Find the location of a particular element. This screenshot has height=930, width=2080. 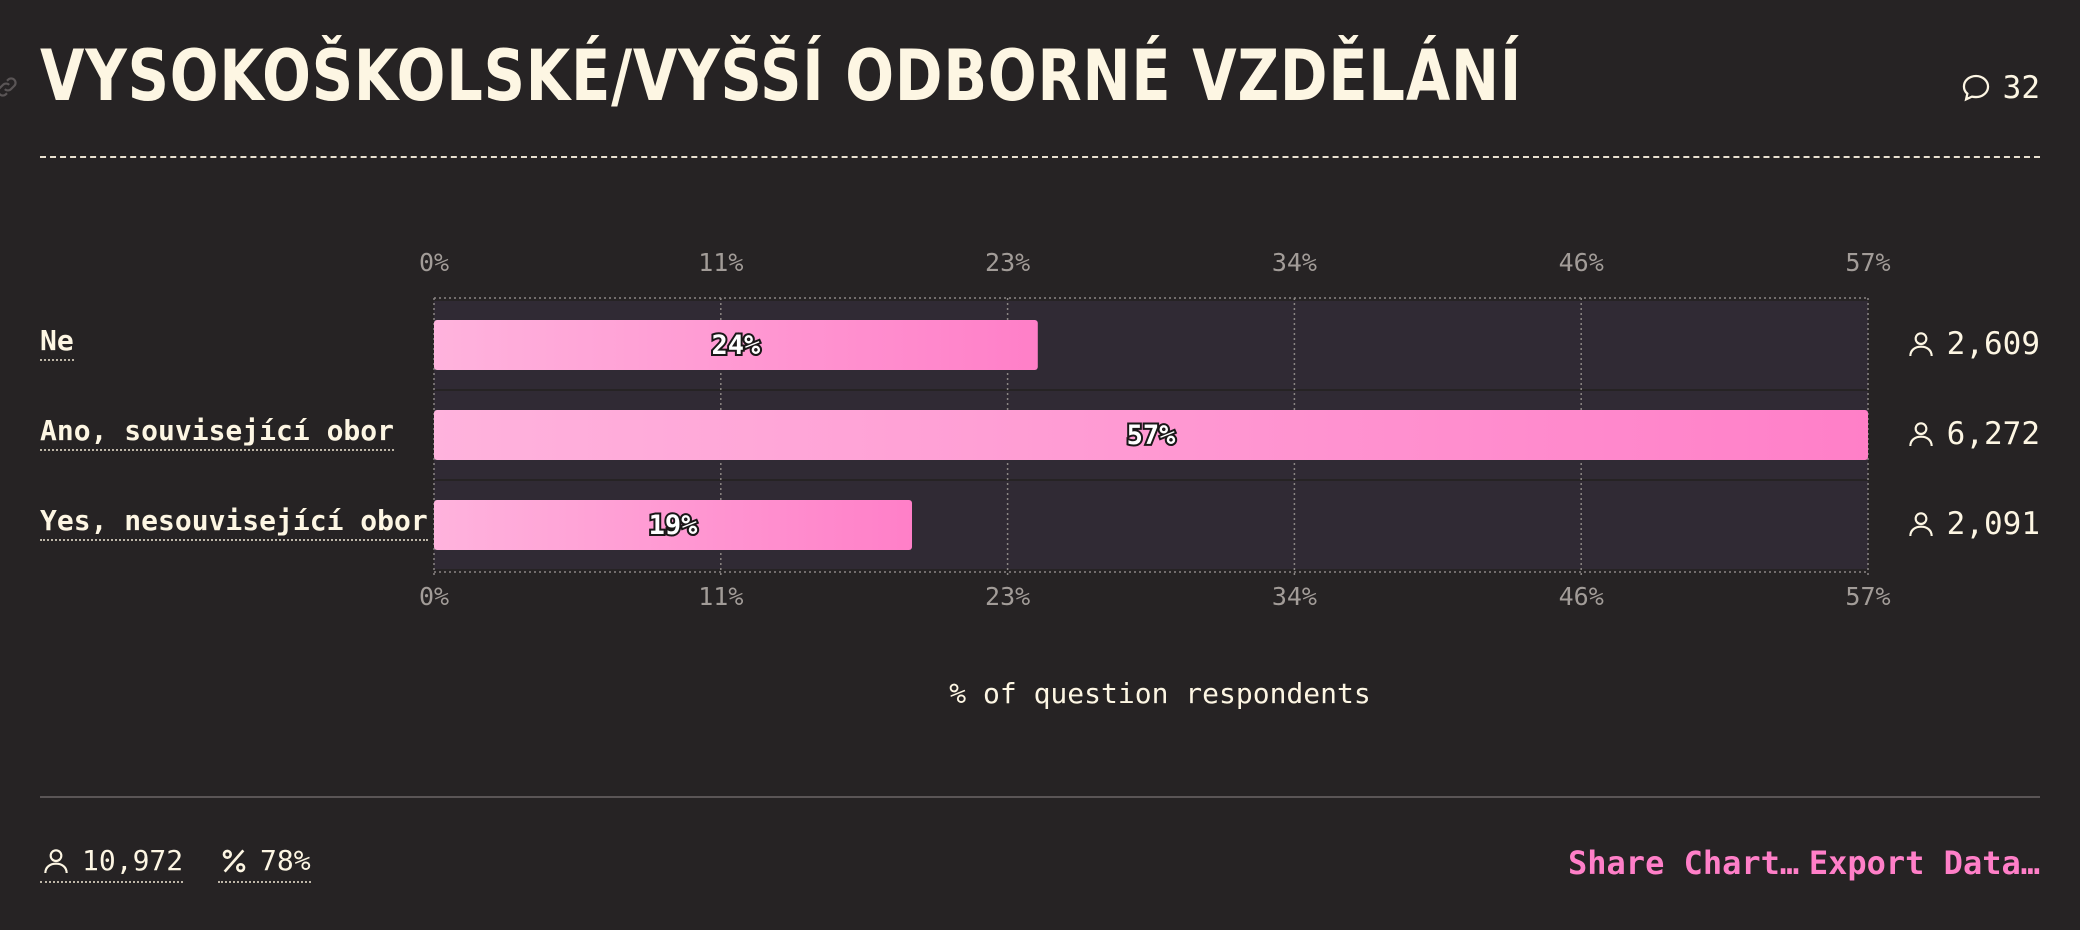

category-label: Ne is located at coordinates (57, 343).